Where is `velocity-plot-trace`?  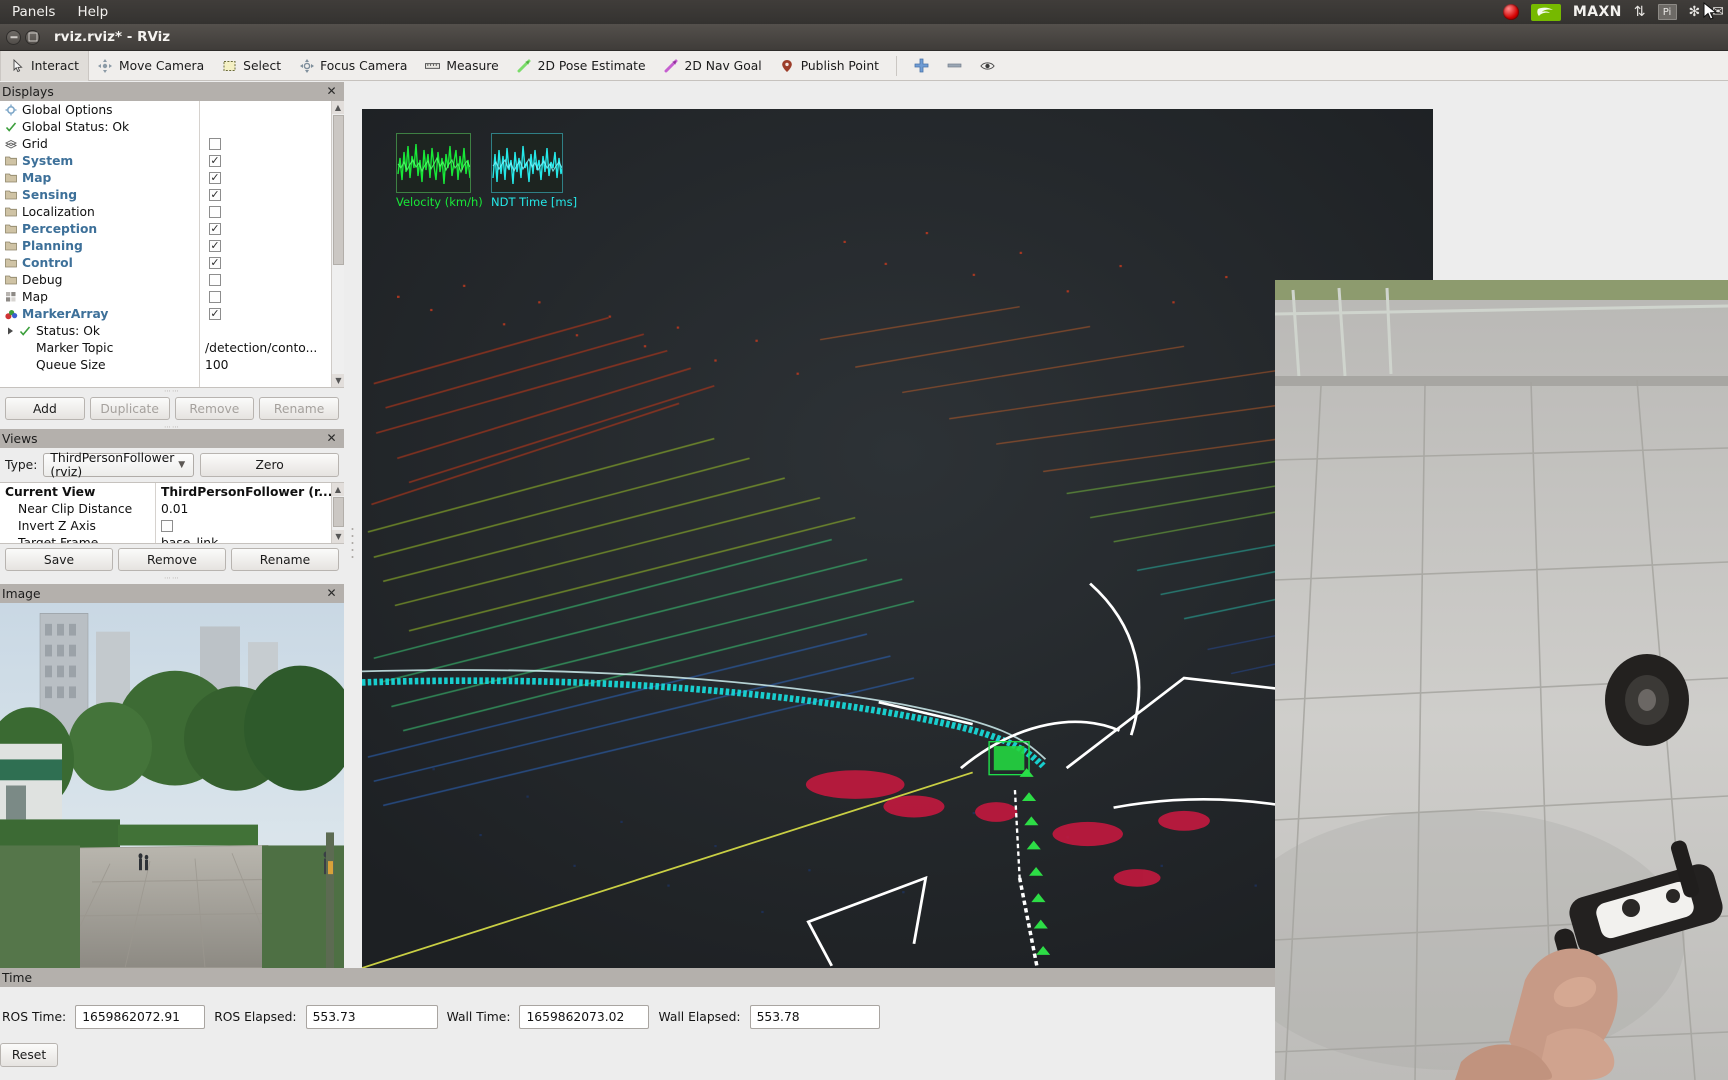 velocity-plot-trace is located at coordinates (433, 164).